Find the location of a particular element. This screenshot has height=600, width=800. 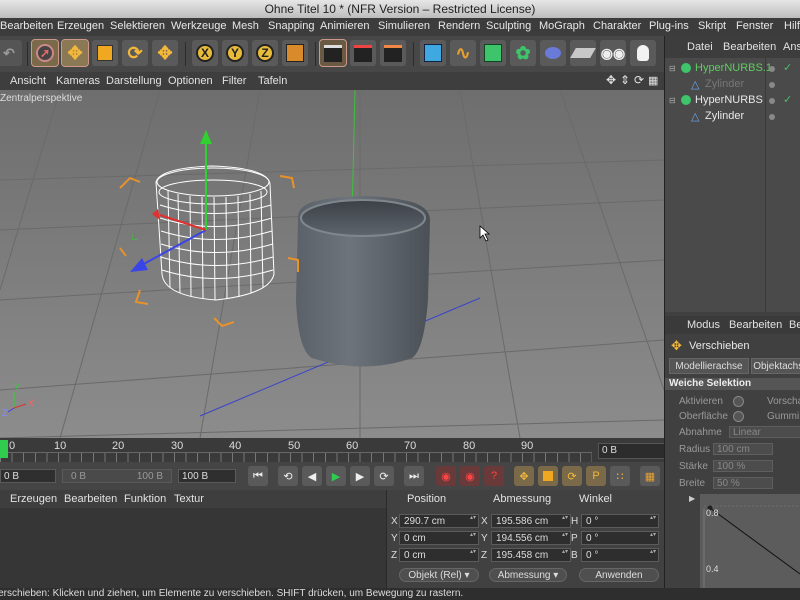

end-frame-field: 100 B is located at coordinates (207, 476).